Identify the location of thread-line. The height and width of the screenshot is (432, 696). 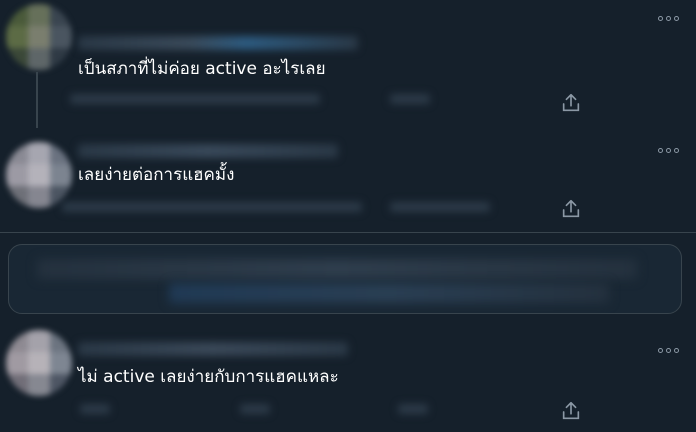
(37, 100).